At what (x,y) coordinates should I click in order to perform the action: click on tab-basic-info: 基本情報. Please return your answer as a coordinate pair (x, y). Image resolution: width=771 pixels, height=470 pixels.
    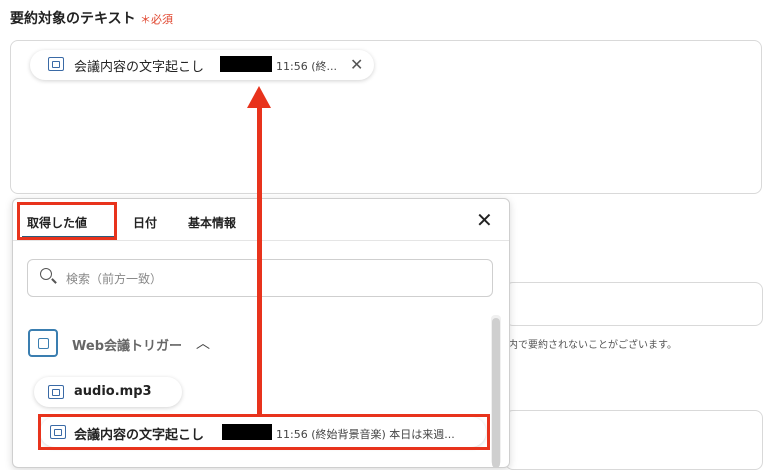
    Looking at the image, I should click on (212, 222).